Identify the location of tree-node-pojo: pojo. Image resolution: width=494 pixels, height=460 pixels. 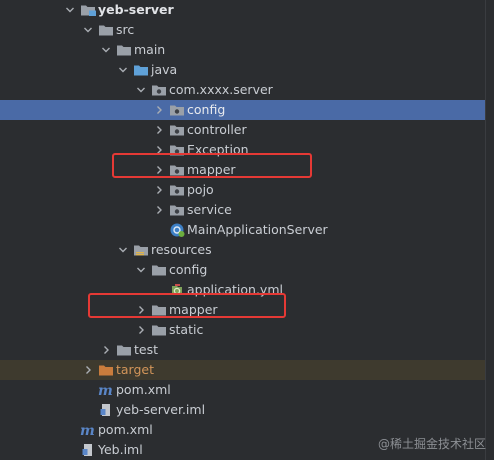
(243, 190).